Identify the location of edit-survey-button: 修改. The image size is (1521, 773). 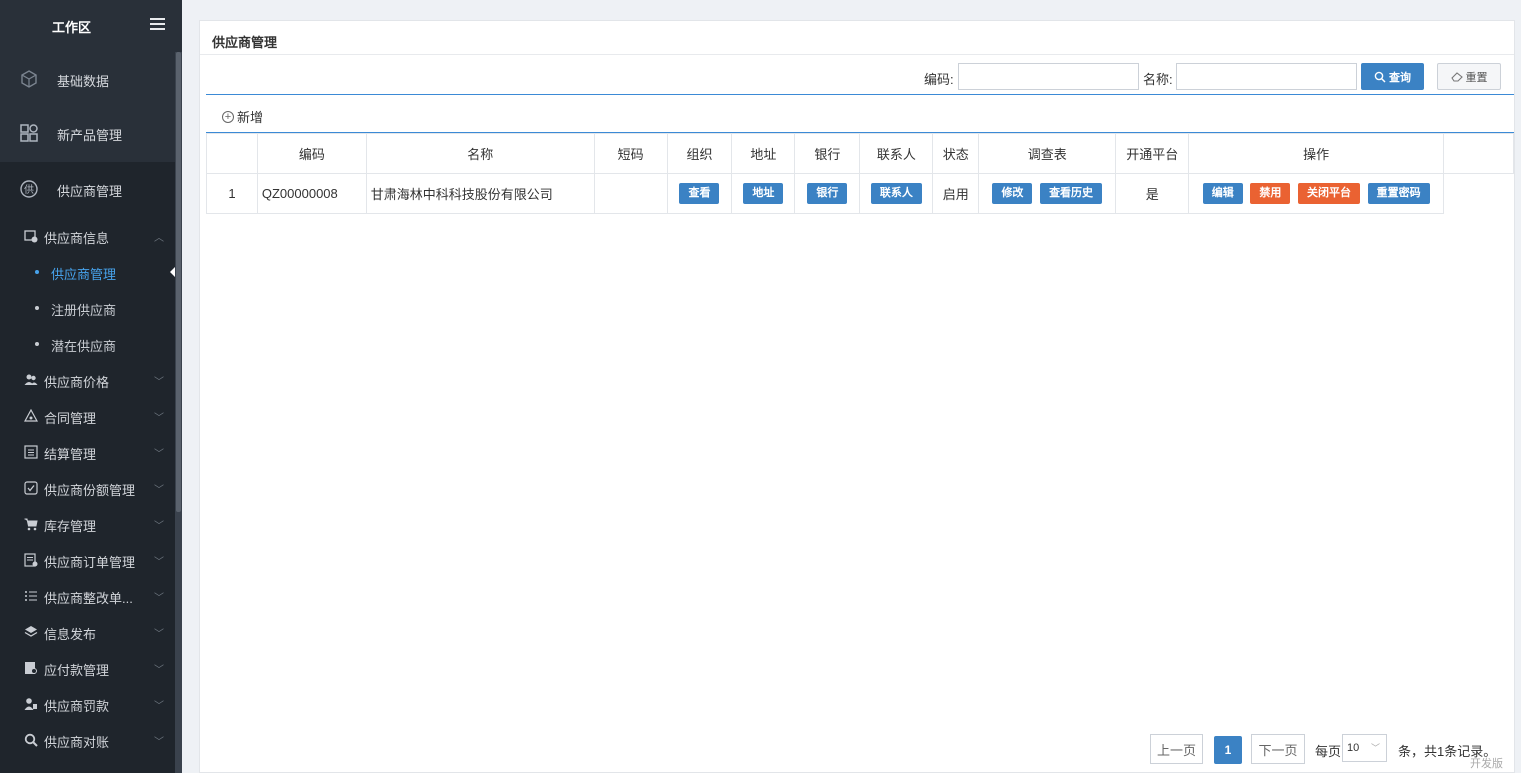
(1012, 193).